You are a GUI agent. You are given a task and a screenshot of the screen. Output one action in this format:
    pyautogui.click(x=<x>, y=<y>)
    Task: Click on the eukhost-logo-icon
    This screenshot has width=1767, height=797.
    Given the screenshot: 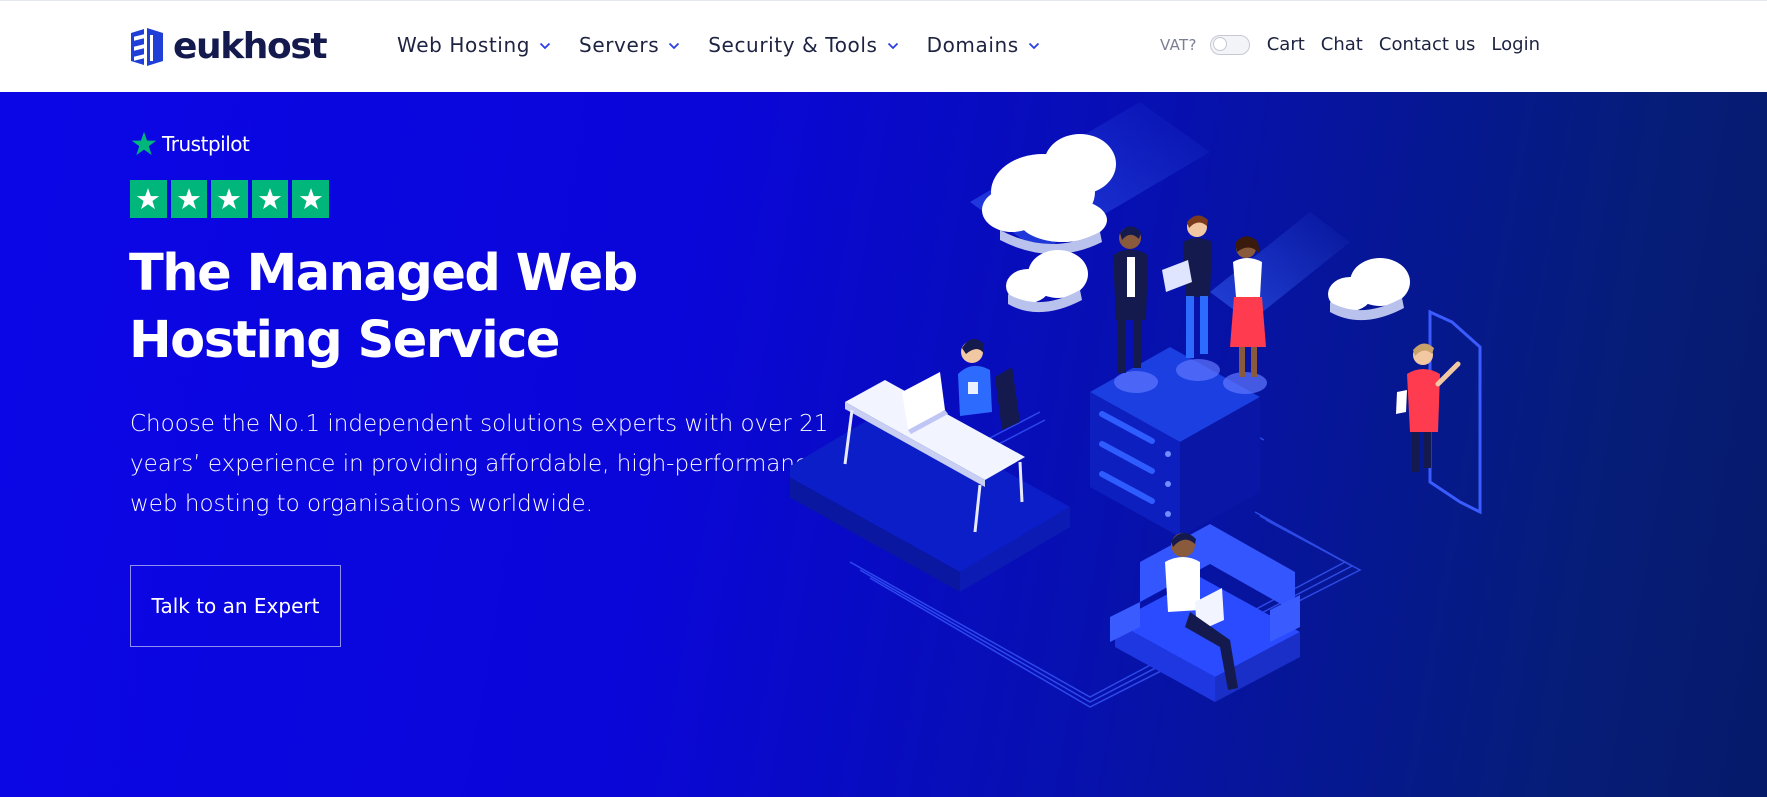 What is the action you would take?
    pyautogui.click(x=147, y=47)
    